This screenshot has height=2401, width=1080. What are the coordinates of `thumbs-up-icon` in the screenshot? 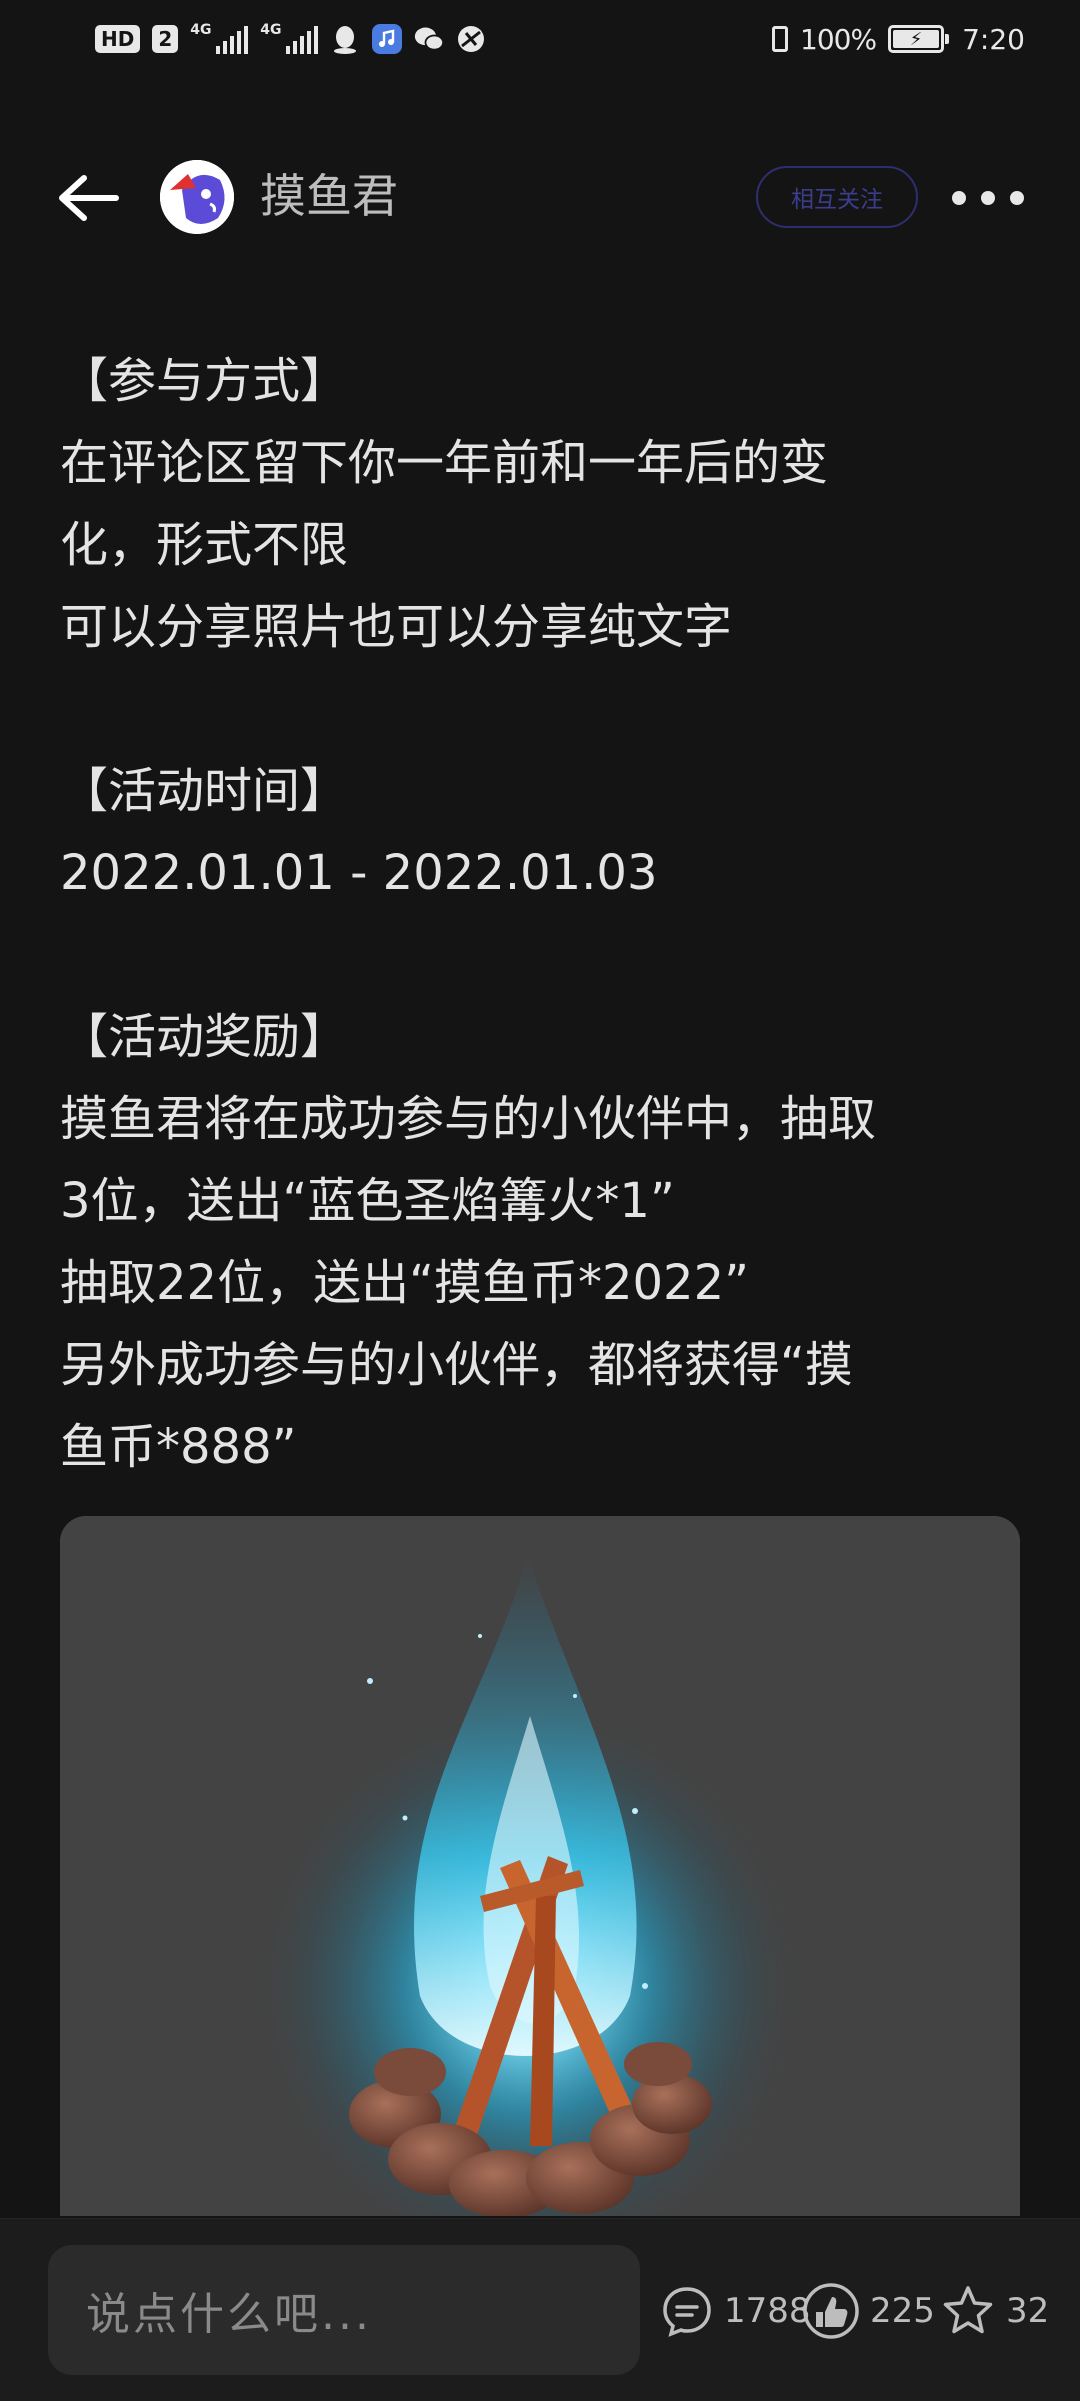 It's located at (831, 2311).